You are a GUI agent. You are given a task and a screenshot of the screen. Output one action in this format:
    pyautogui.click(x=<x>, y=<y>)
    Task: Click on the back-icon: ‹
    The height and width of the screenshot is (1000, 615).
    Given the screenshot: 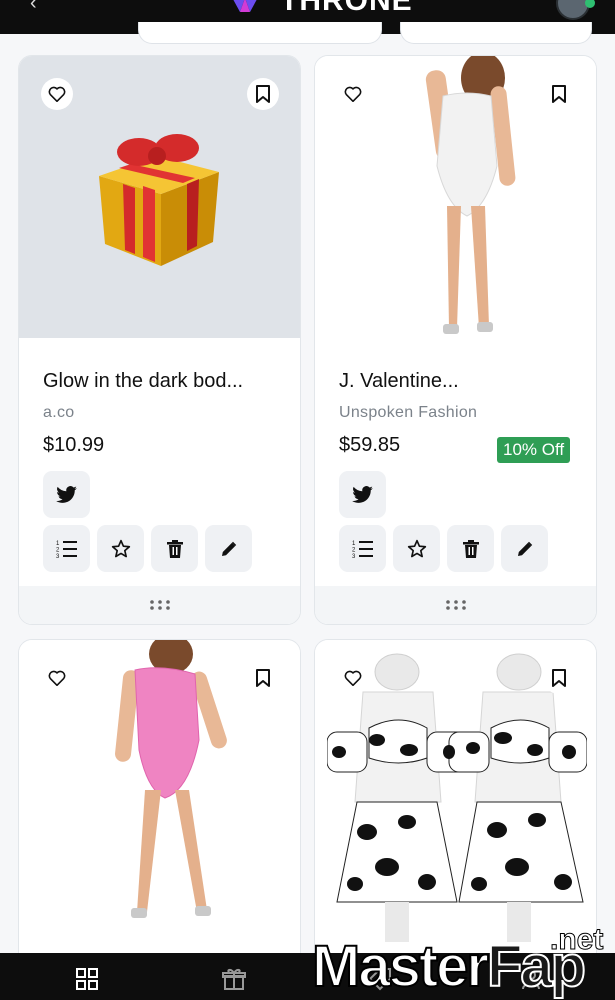 What is the action you would take?
    pyautogui.click(x=33, y=7)
    